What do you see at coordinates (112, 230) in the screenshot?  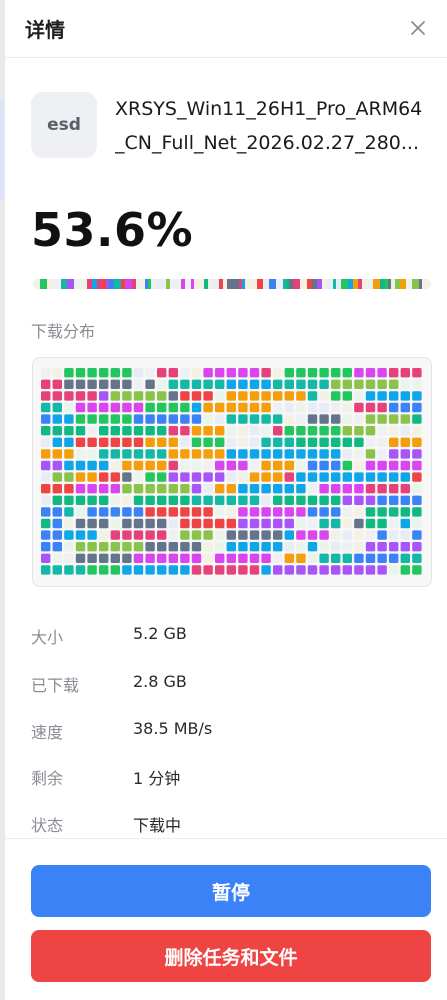 I see `progress-percent: 53.6%` at bounding box center [112, 230].